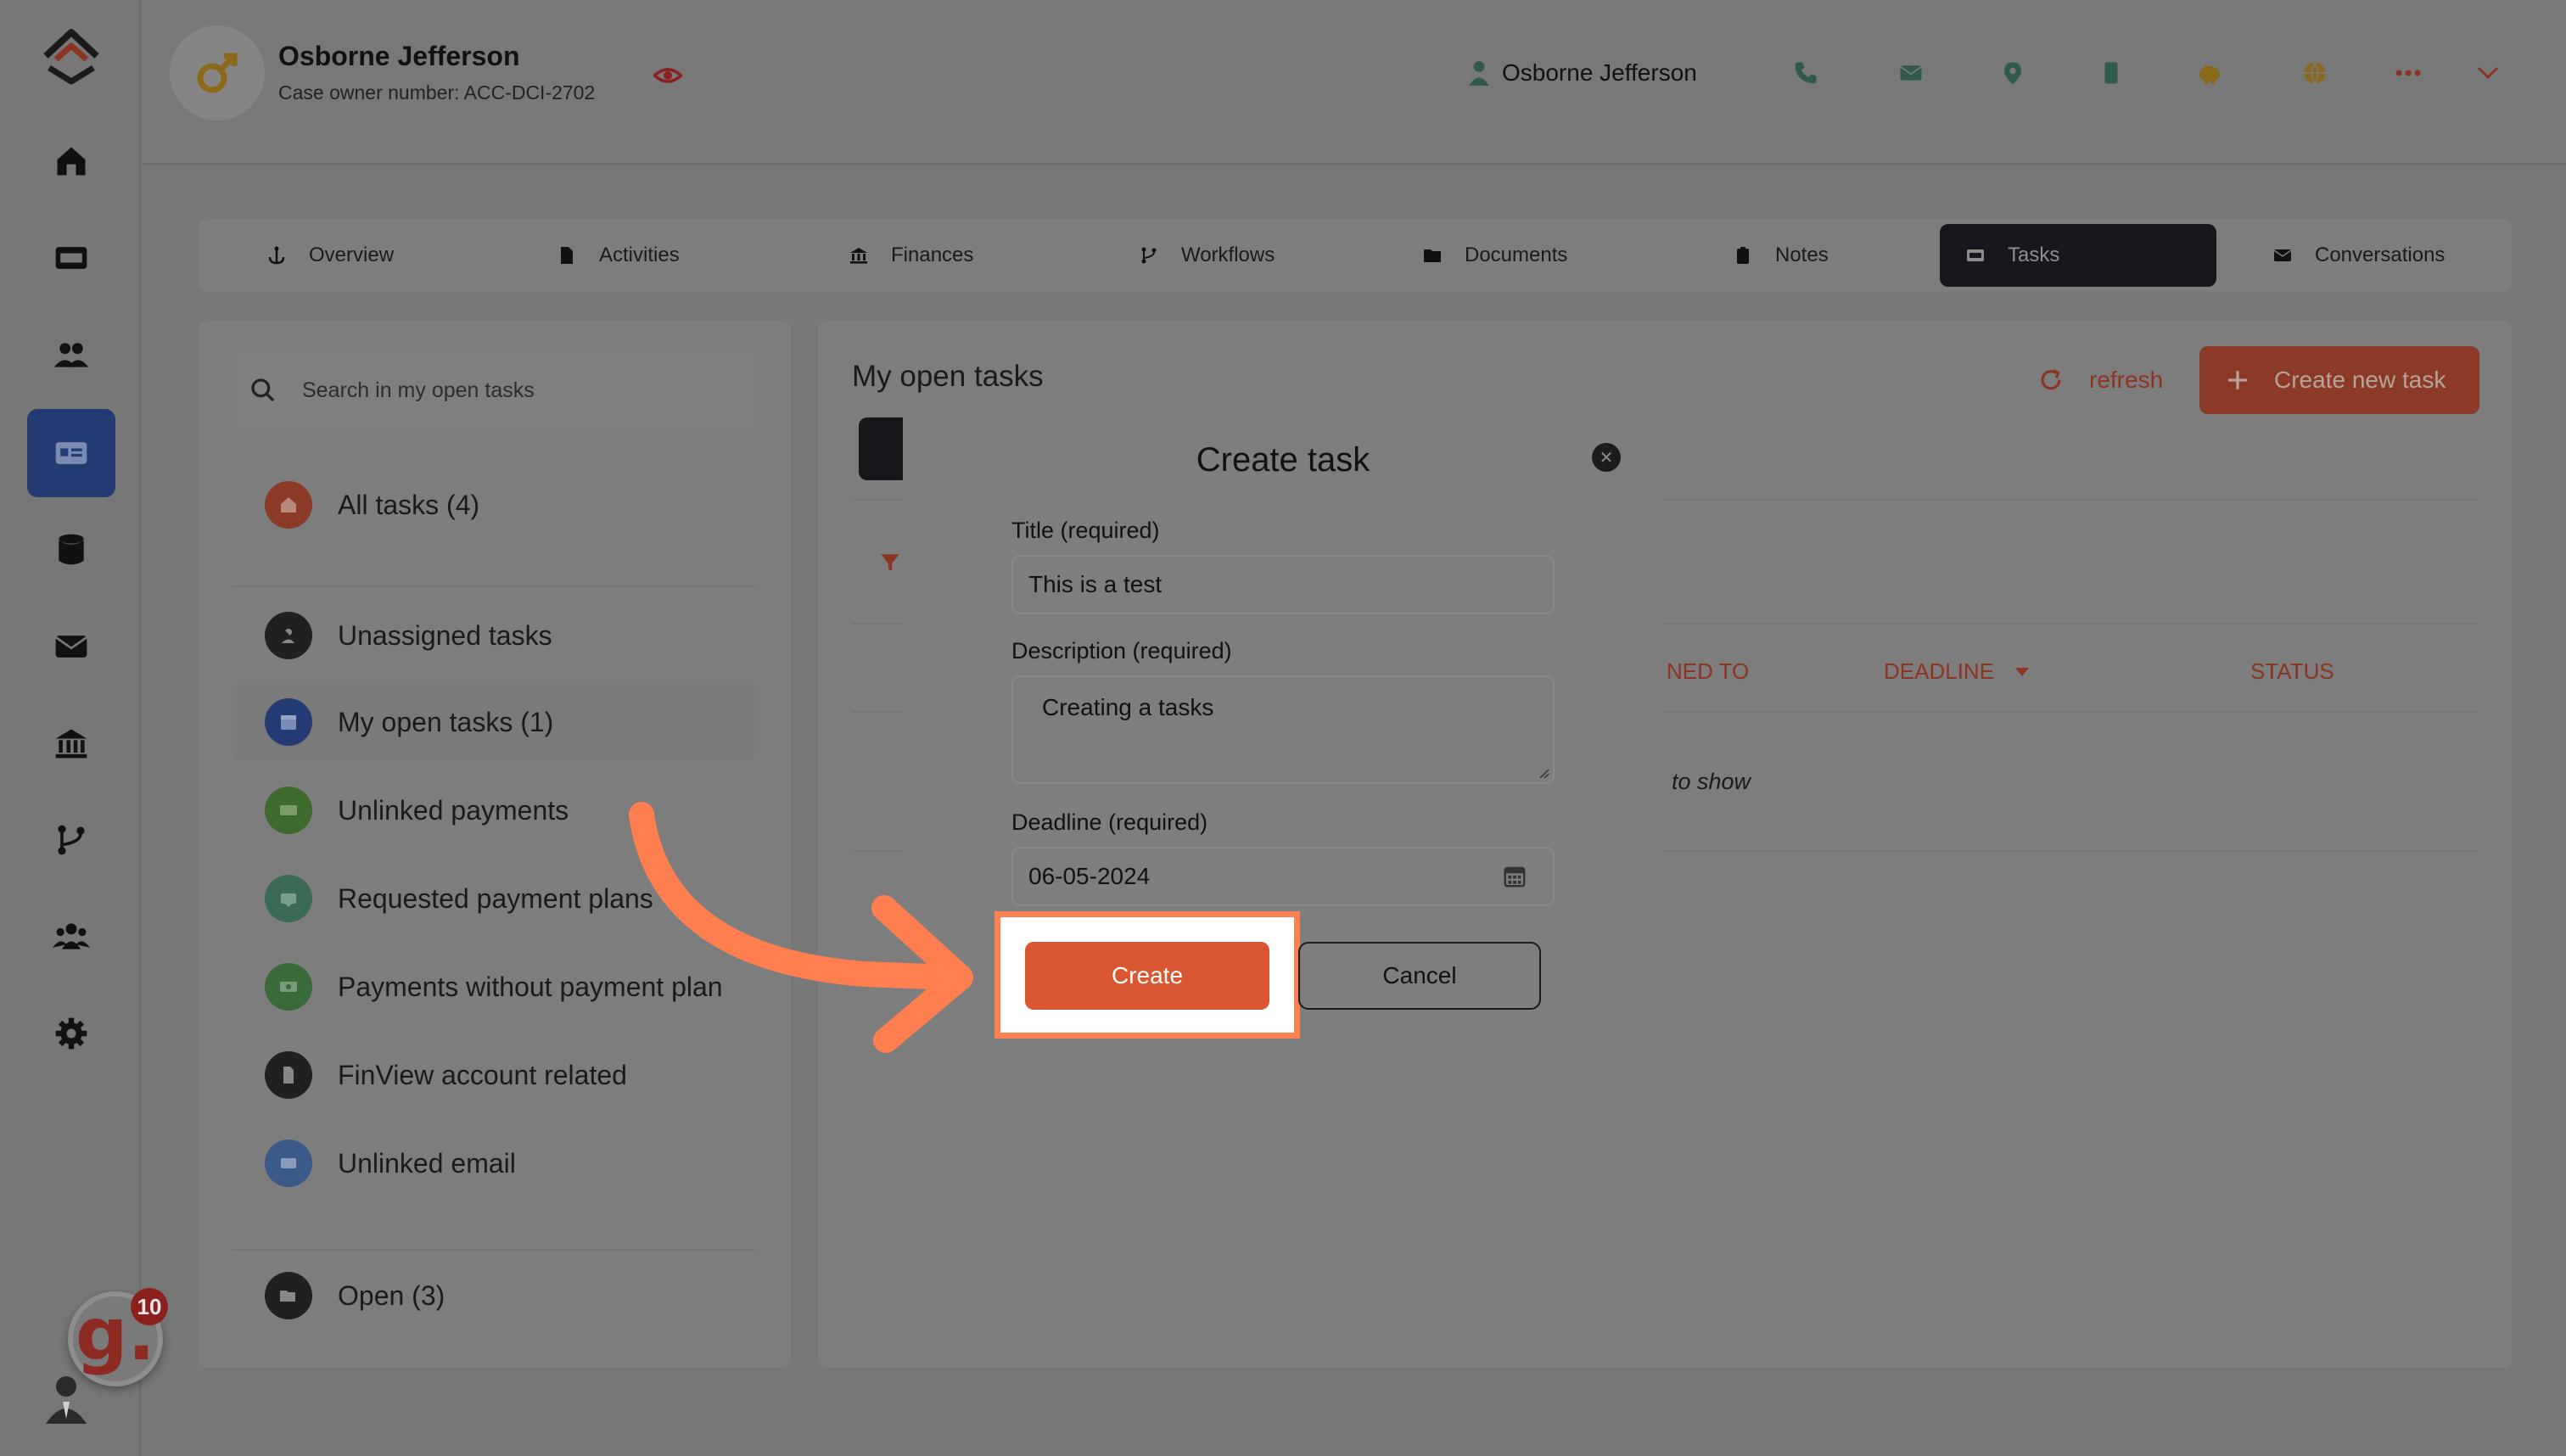 The image size is (2566, 1456). I want to click on list-item-all-tasks: All tasks (4), so click(494, 505).